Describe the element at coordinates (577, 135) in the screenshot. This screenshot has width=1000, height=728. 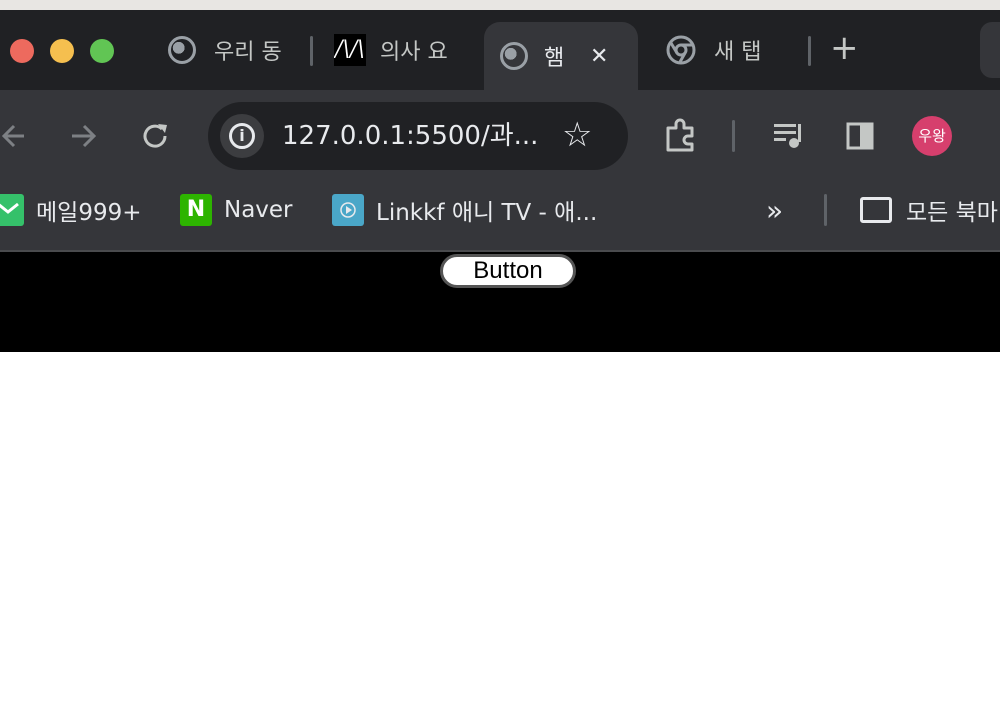
I see `bookmark-star-icon: ☆` at that location.